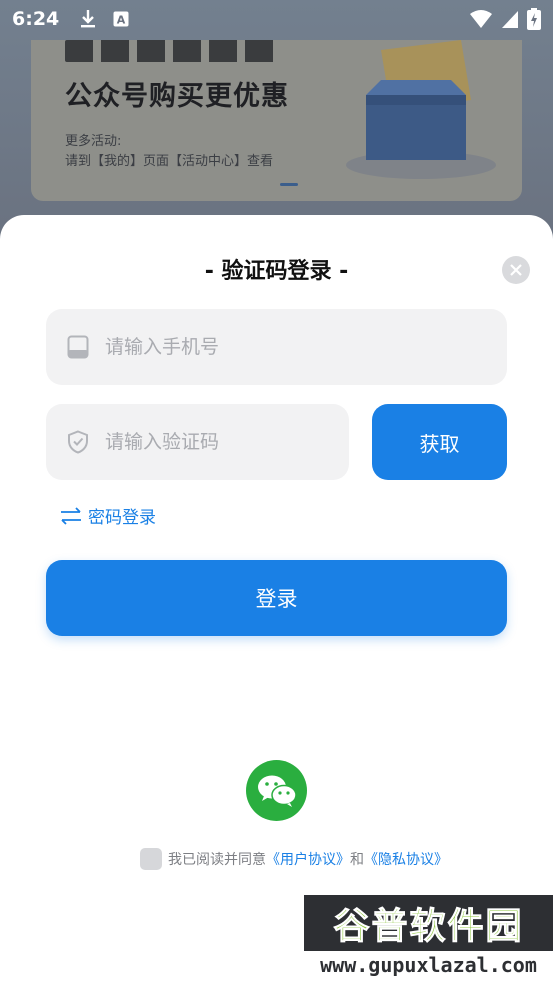 Image resolution: width=553 pixels, height=984 pixels. I want to click on watermark-url: www.gupuxlazal.com, so click(428, 965).